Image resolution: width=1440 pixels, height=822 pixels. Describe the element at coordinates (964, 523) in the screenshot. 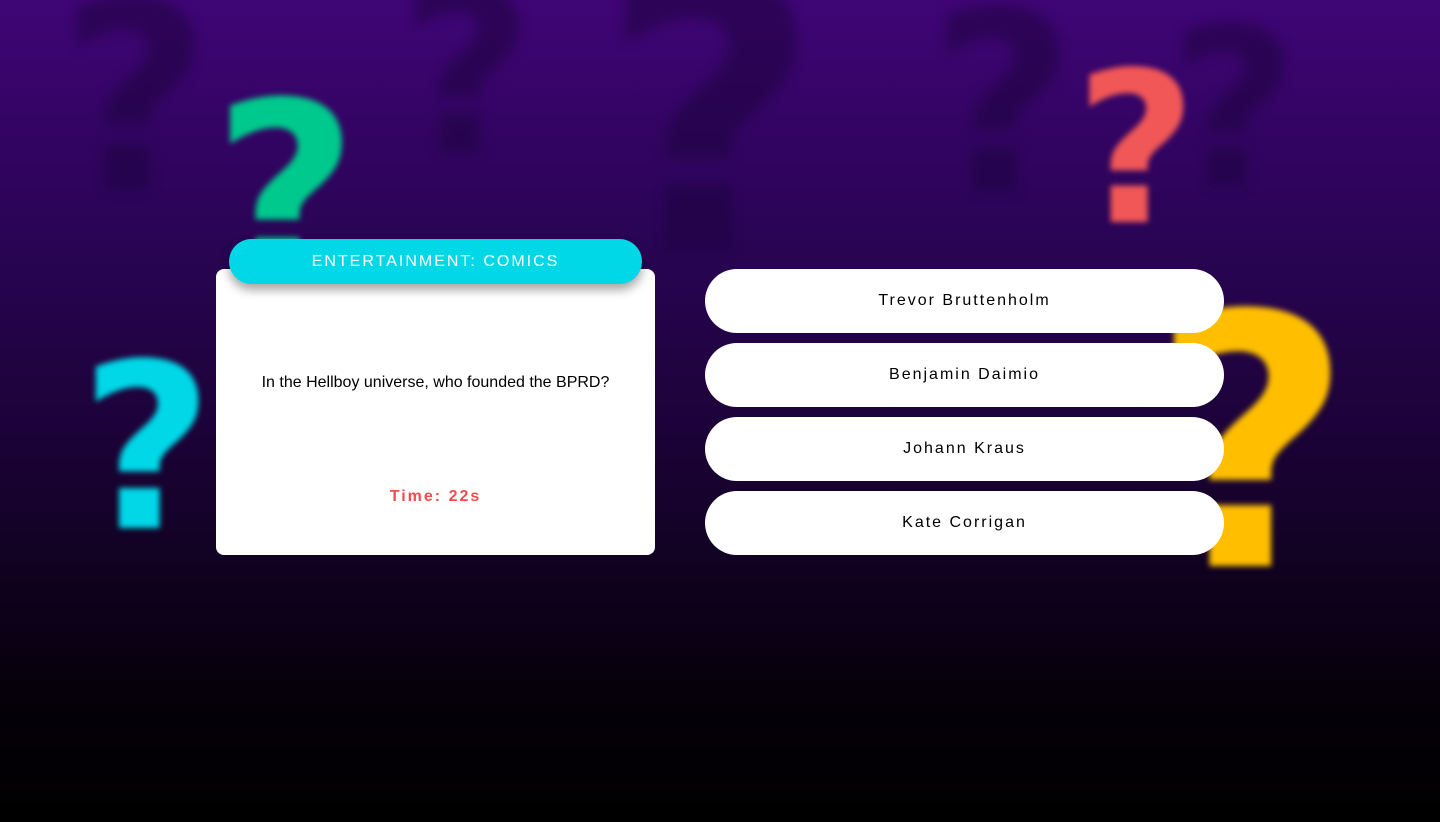

I see `answer-button: Kate Corrigan` at that location.